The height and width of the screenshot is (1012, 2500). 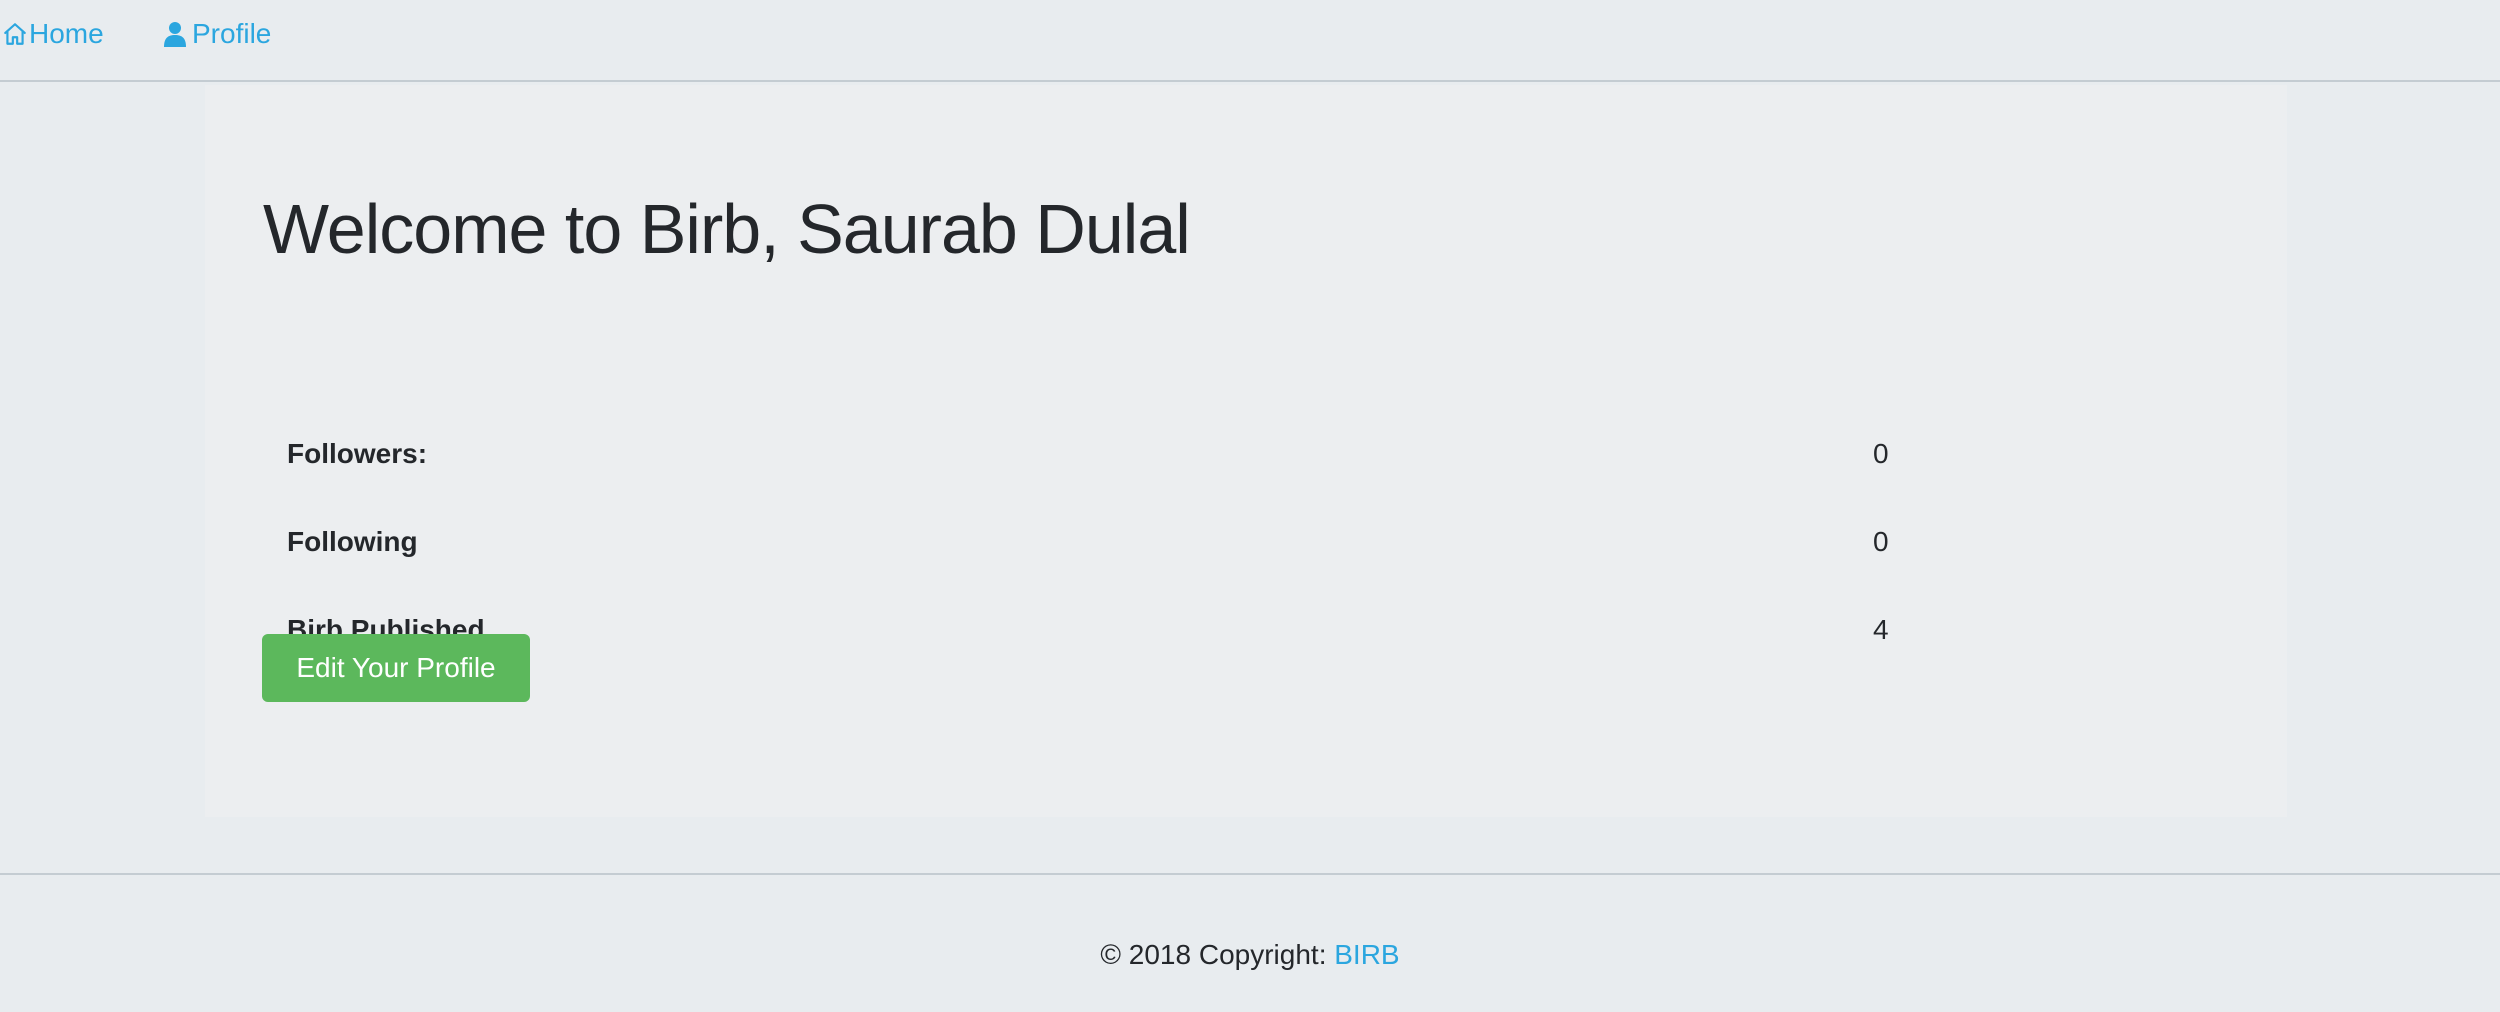 I want to click on copyright-prefix: © 2018 Copyright:, so click(x=1217, y=954).